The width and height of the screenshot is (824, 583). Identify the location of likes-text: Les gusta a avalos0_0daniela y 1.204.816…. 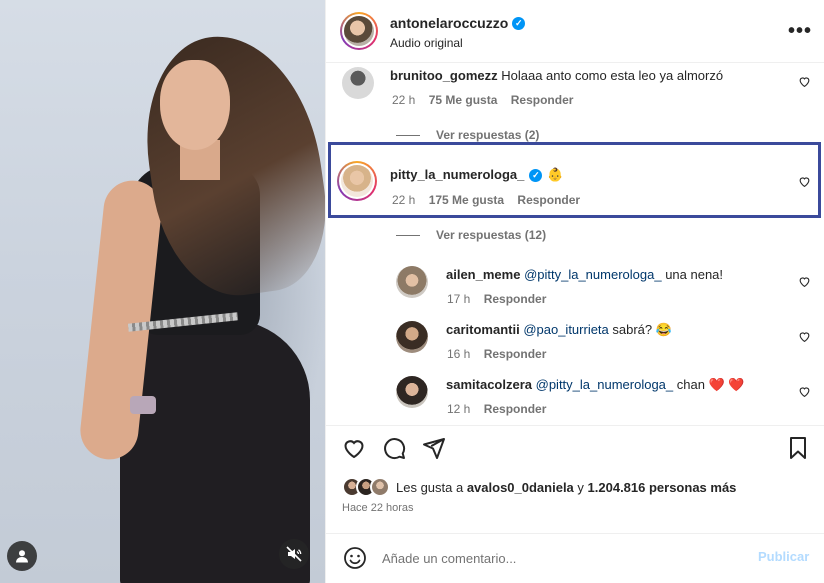
(566, 487).